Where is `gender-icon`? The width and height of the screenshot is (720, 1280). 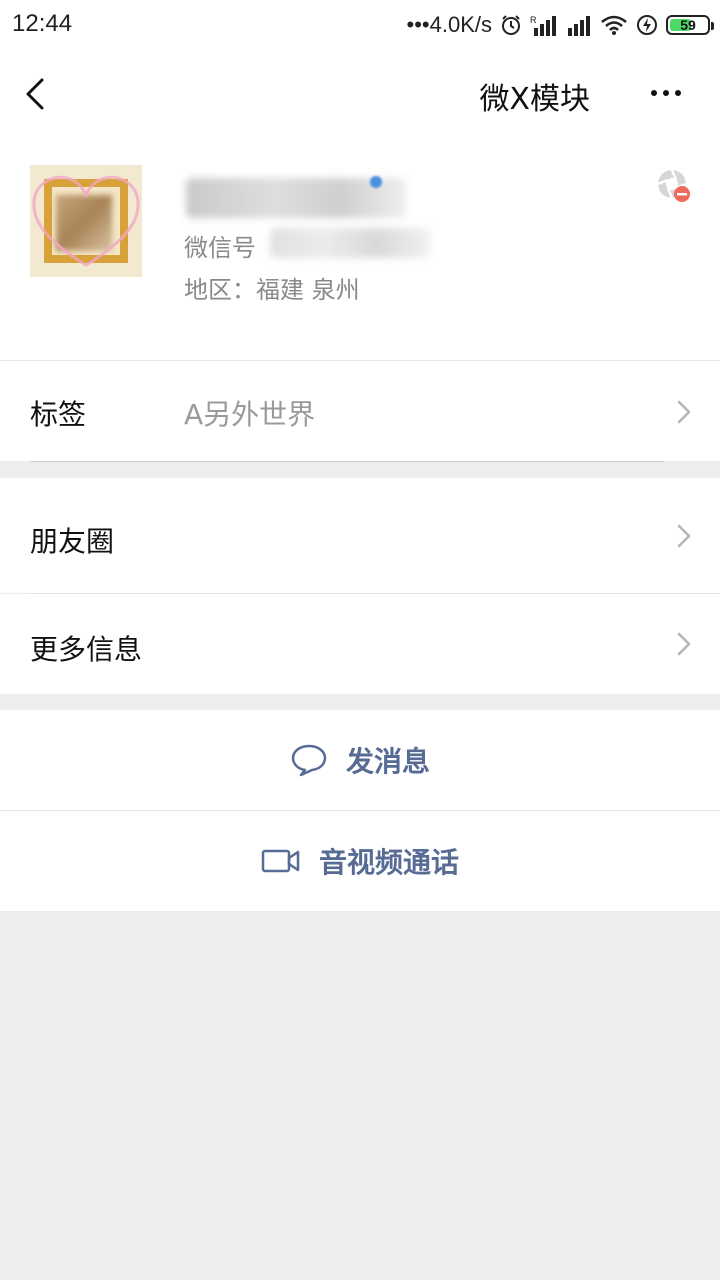
gender-icon is located at coordinates (376, 182).